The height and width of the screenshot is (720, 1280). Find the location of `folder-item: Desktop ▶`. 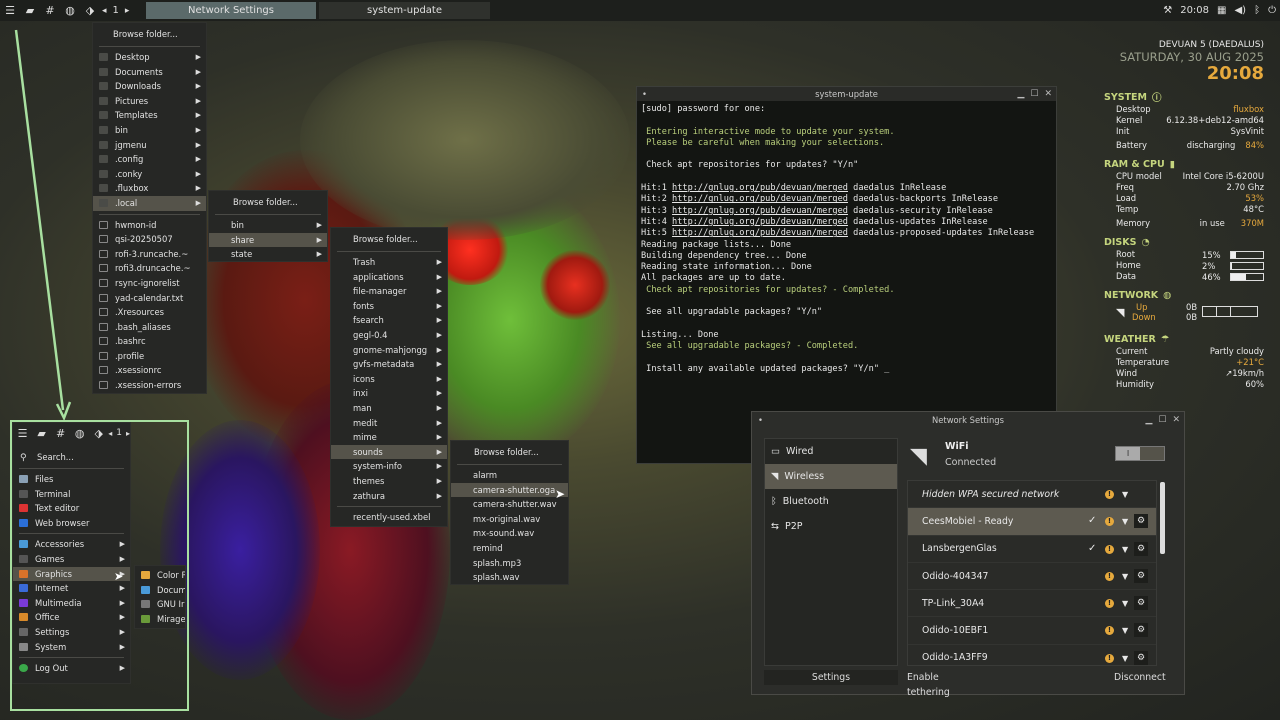

folder-item: Desktop ▶ is located at coordinates (149, 57).